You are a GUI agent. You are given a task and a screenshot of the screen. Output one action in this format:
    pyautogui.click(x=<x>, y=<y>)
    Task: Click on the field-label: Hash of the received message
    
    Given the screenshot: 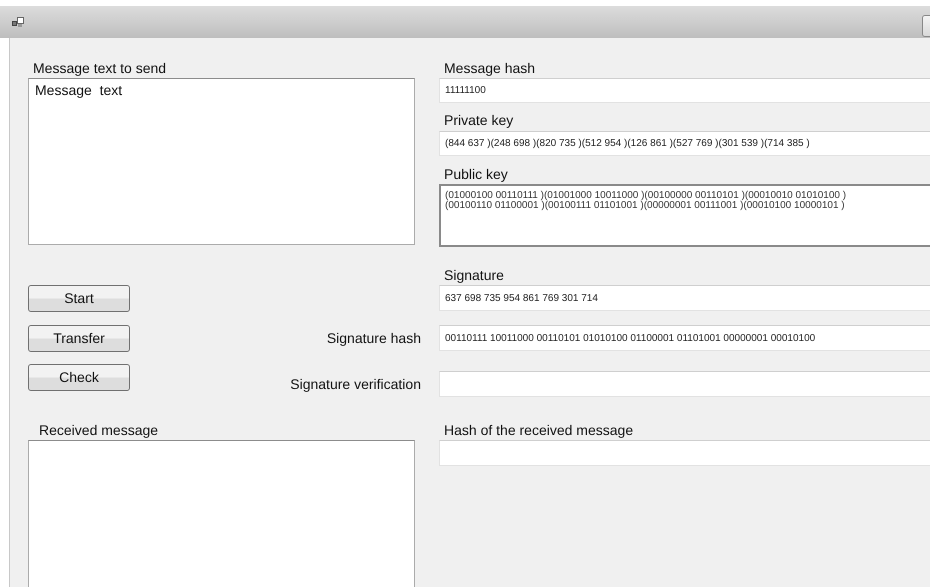 What is the action you would take?
    pyautogui.click(x=538, y=431)
    